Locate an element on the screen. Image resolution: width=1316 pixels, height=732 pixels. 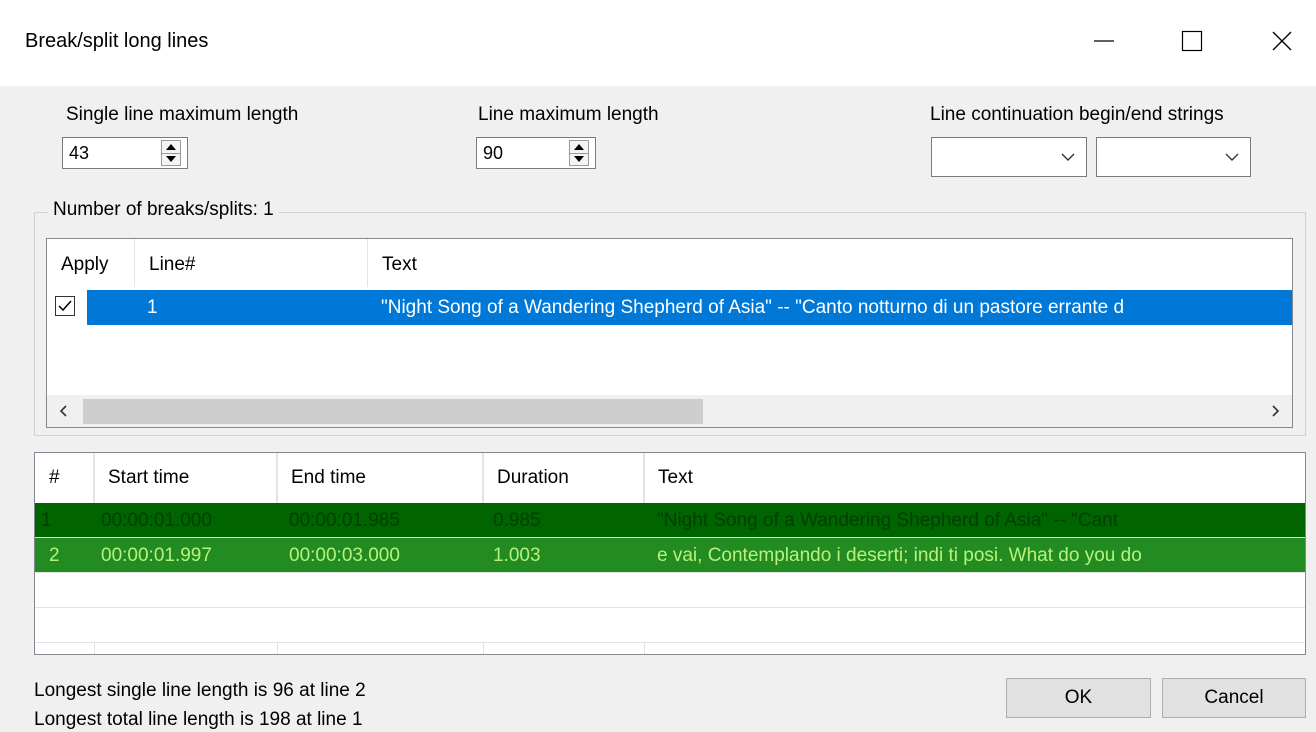
single-line-max-input: 43 is located at coordinates (125, 153).